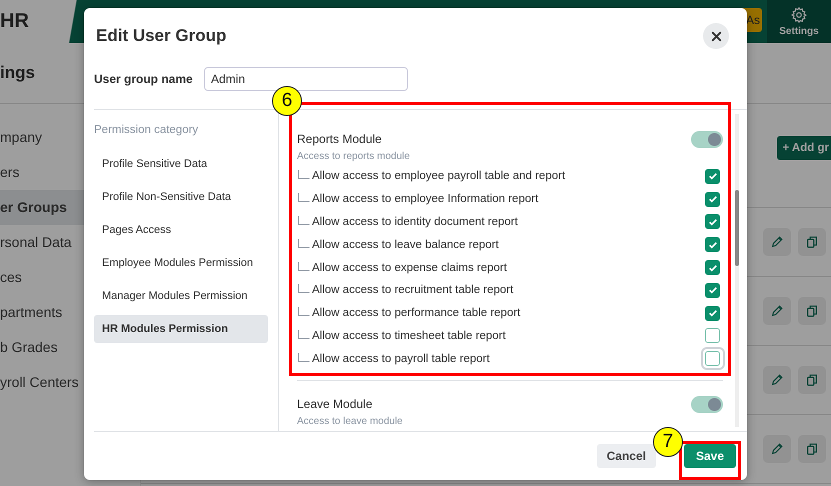 The height and width of the screenshot is (486, 831). Describe the element at coordinates (161, 36) in the screenshot. I see `dialog-title: Edit User Group` at that location.